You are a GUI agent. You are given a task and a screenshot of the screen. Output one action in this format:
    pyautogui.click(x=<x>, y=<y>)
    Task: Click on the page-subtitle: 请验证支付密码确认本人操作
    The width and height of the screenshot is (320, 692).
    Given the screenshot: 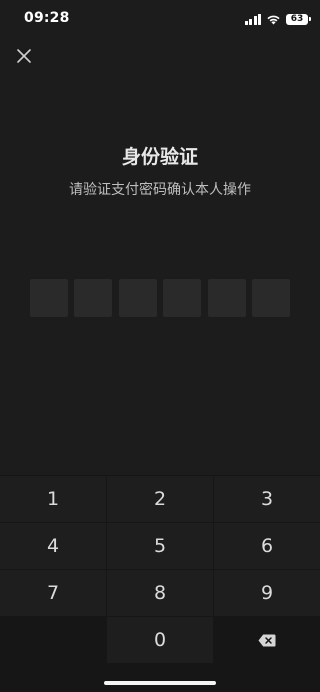 What is the action you would take?
    pyautogui.click(x=160, y=190)
    